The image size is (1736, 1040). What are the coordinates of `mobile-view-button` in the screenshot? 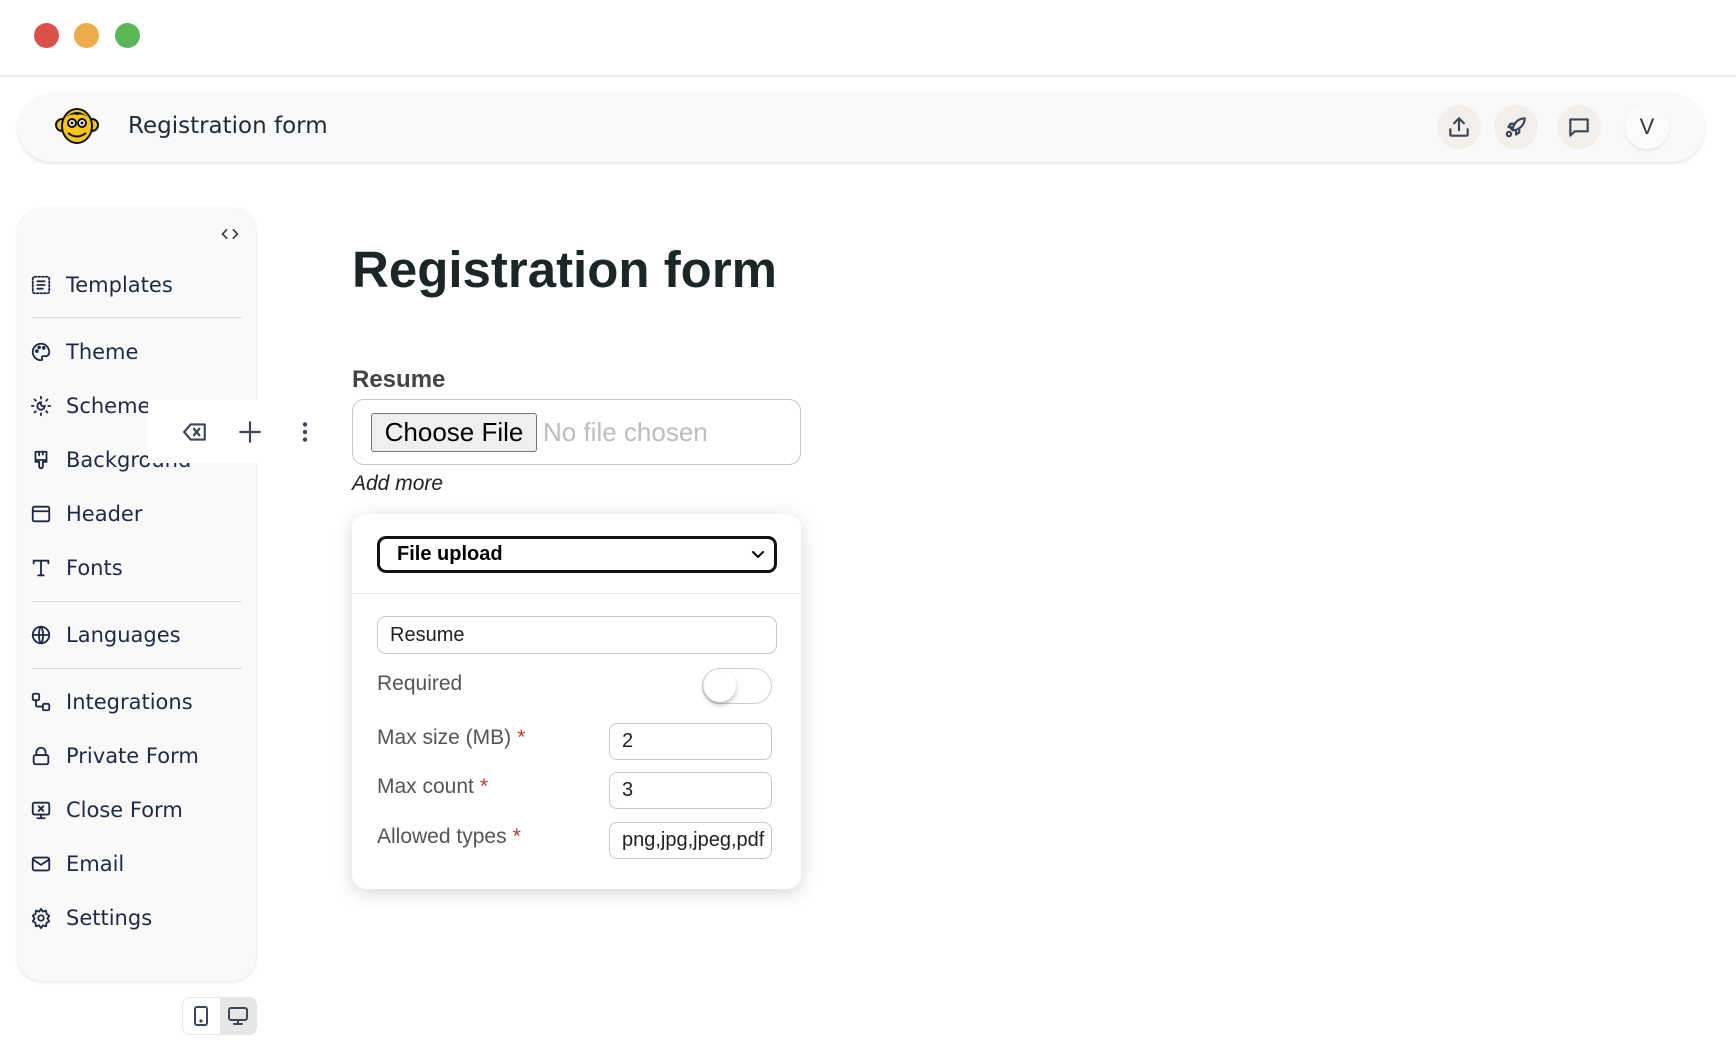 It's located at (201, 1016).